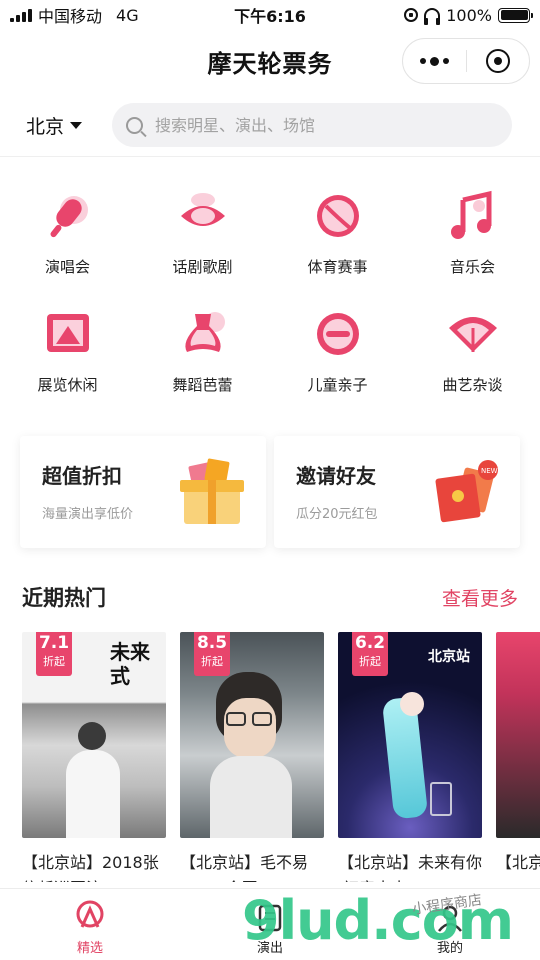 This screenshot has height=960, width=540. Describe the element at coordinates (410, 867) in the screenshot. I see `show-title: 【北京站】未来有你·初音未来` at that location.